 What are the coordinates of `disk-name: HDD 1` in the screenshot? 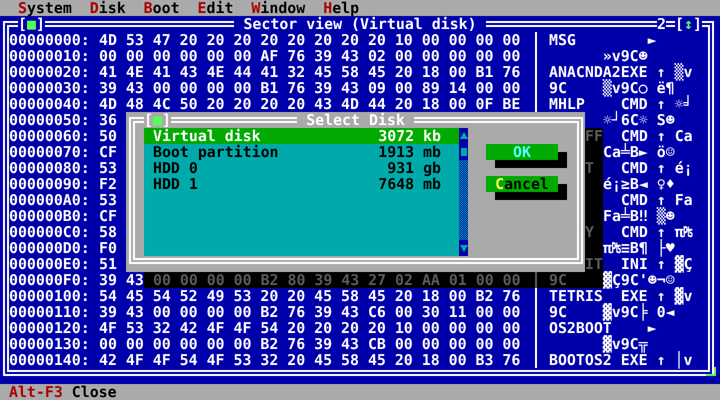 It's located at (175, 184).